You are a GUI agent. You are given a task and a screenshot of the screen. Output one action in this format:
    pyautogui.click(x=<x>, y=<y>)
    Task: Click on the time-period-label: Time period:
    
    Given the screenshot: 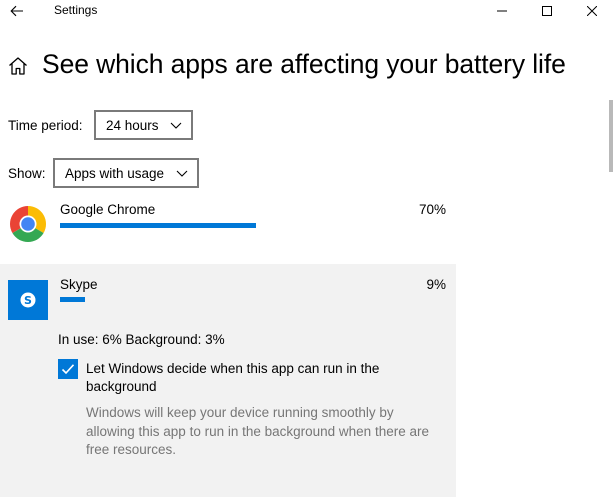 What is the action you would take?
    pyautogui.click(x=45, y=125)
    